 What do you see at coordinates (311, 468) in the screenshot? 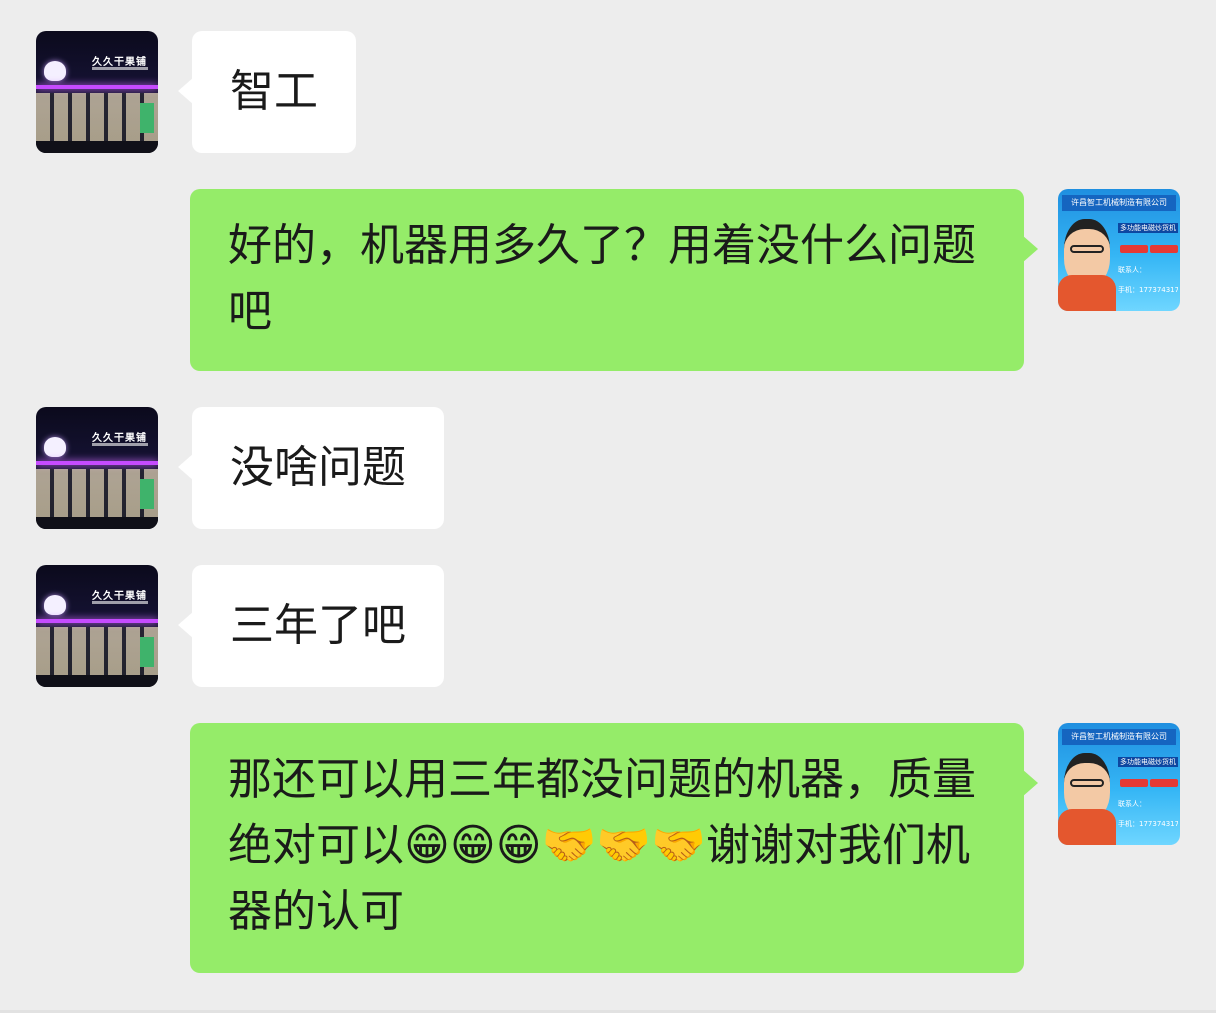
I see `message-bubble-received: 没啥问题` at bounding box center [311, 468].